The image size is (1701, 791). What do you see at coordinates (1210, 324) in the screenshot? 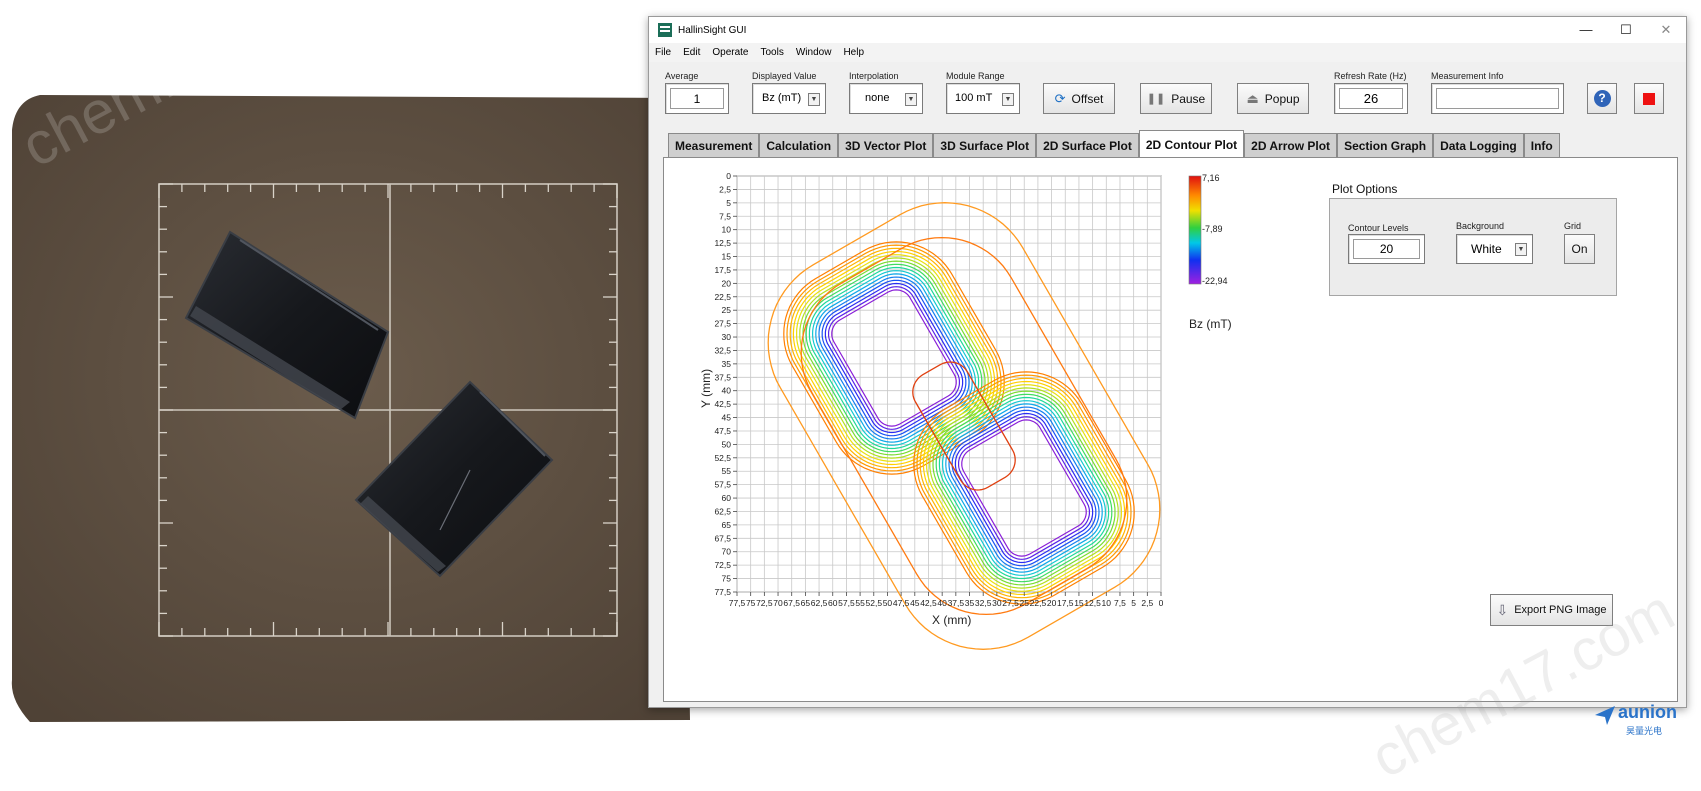
I see `colorbar-unit: Bz (mT)` at bounding box center [1210, 324].